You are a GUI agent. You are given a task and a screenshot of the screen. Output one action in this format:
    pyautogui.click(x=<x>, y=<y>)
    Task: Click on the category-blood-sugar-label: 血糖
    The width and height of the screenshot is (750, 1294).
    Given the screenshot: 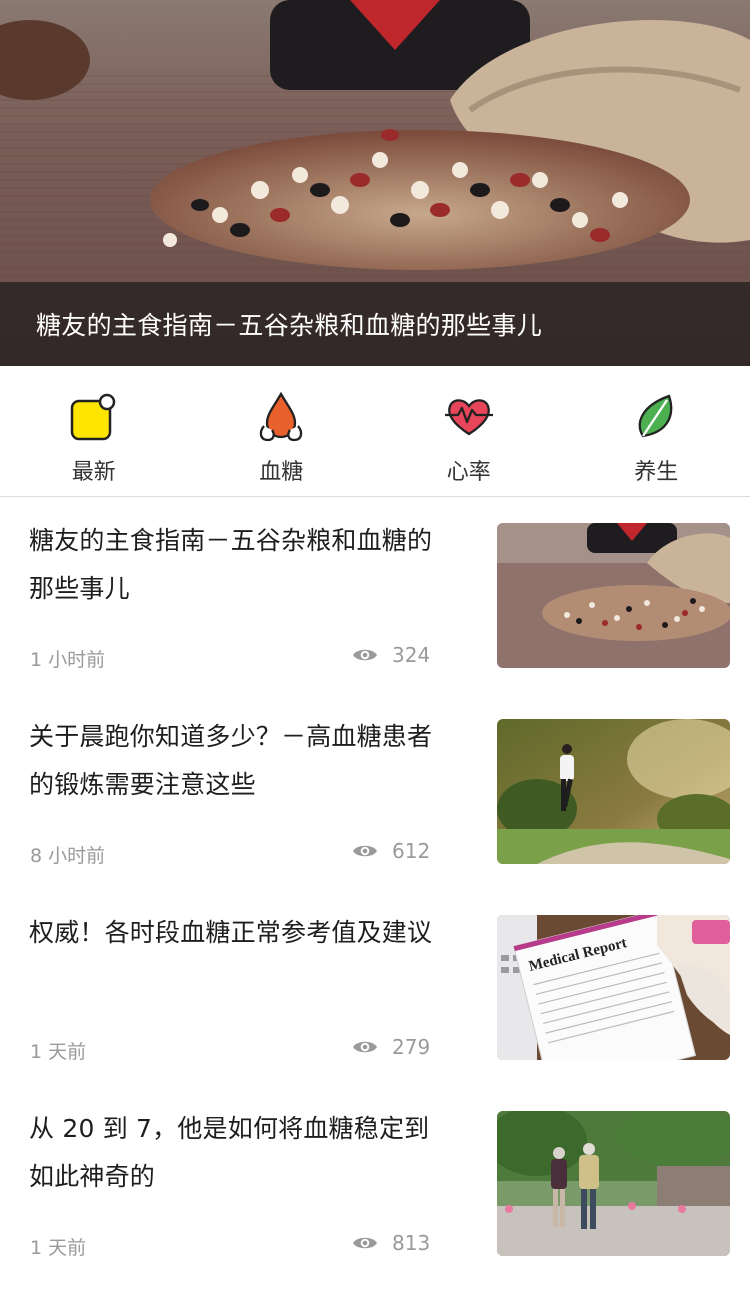 What is the action you would take?
    pyautogui.click(x=281, y=472)
    